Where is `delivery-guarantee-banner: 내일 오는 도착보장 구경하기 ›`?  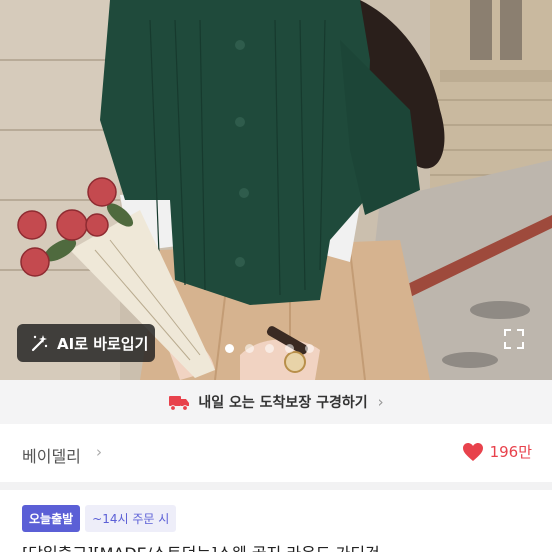 delivery-guarantee-banner: 내일 오는 도착보장 구경하기 › is located at coordinates (276, 402).